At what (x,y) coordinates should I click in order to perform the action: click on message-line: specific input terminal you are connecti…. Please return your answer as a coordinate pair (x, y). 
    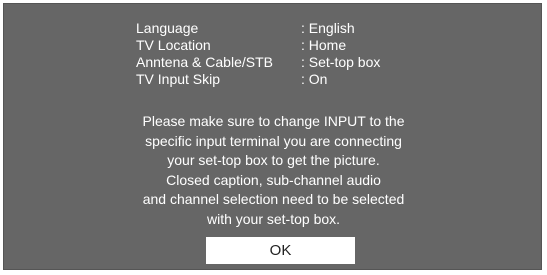
    Looking at the image, I should click on (273, 140).